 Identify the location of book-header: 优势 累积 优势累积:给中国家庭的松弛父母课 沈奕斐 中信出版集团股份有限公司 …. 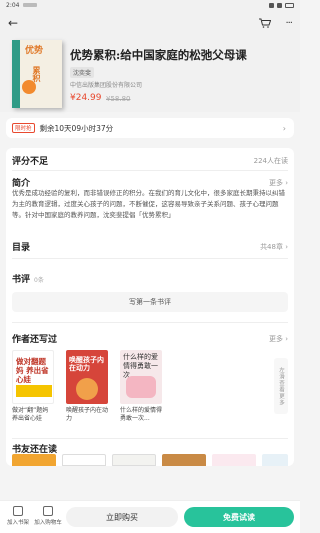
(150, 74).